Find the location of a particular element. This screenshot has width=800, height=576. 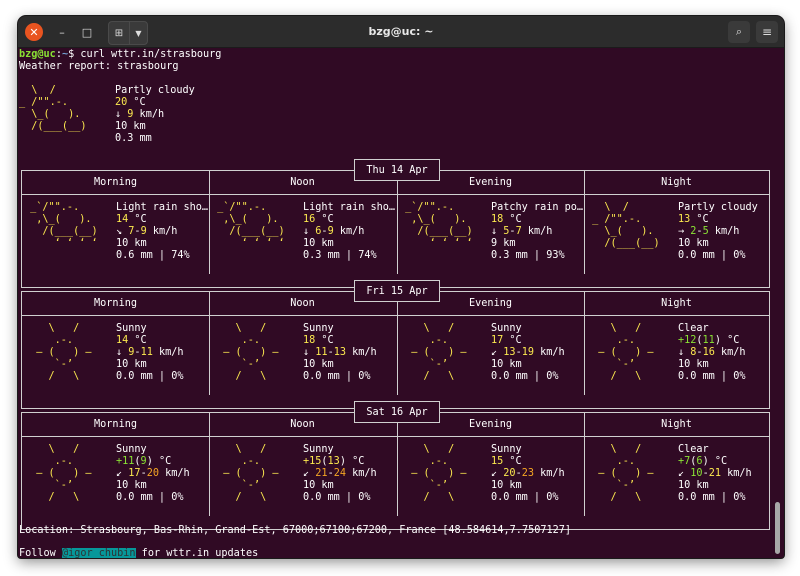

temp-part: 16 is located at coordinates (309, 219).